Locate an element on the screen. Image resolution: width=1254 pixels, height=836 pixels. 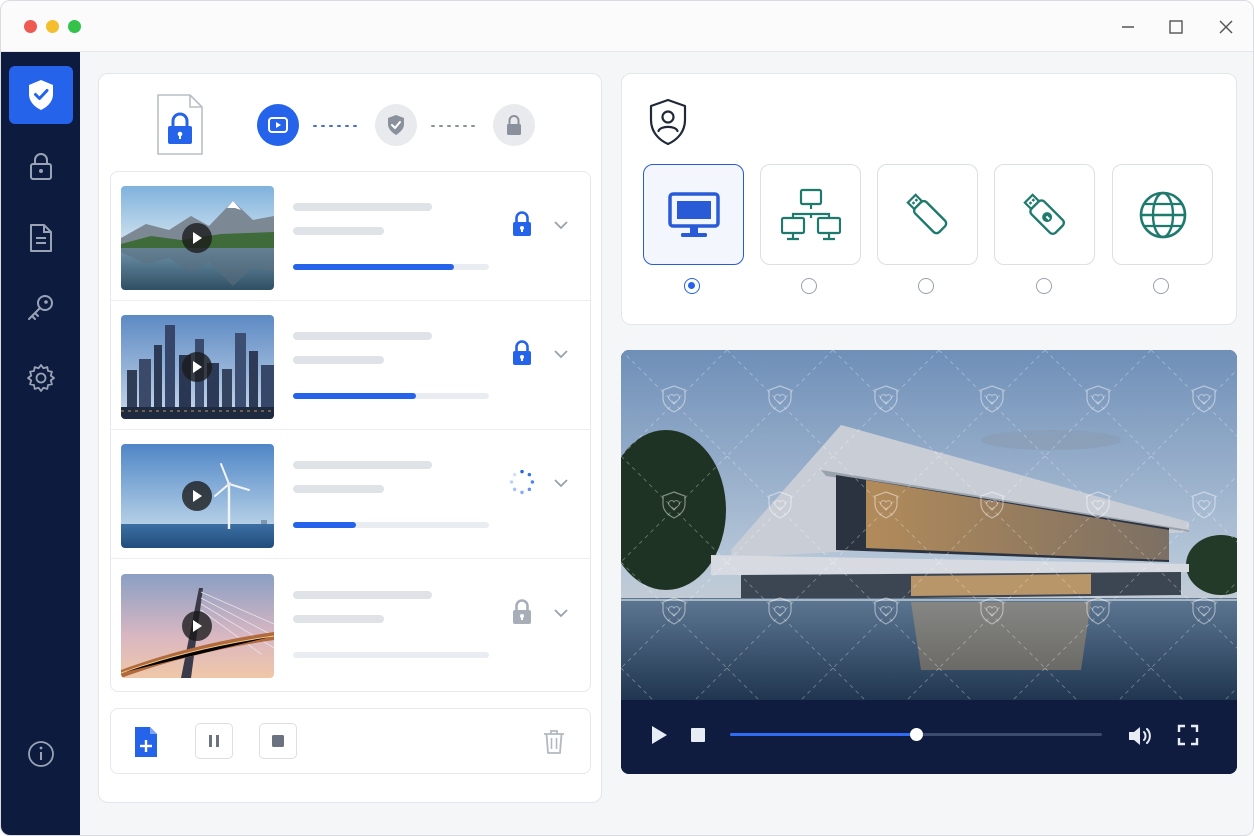
radio-network is located at coordinates (809, 286).